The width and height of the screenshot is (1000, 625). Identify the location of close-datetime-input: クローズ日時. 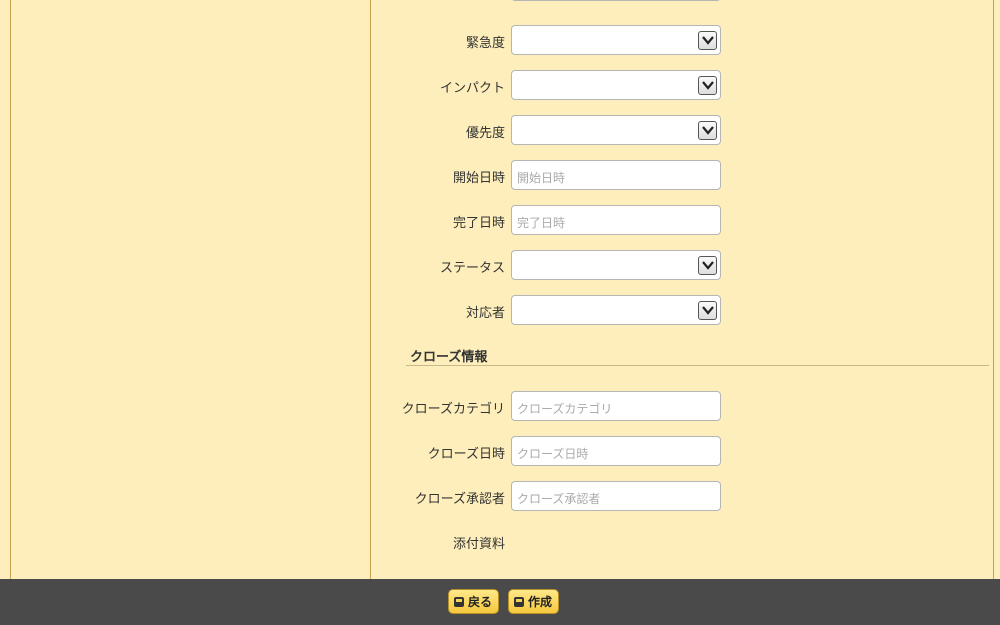
(616, 451).